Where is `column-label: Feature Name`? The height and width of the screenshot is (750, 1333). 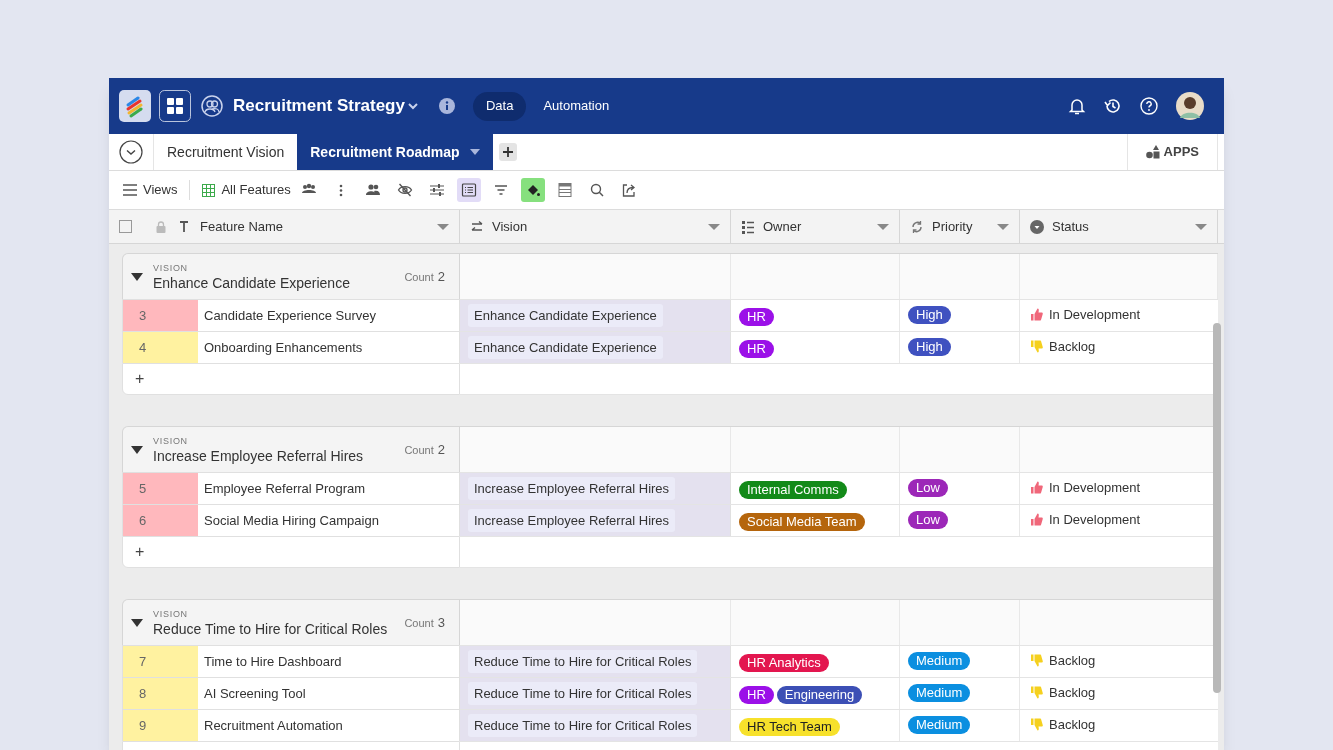 column-label: Feature Name is located at coordinates (242, 226).